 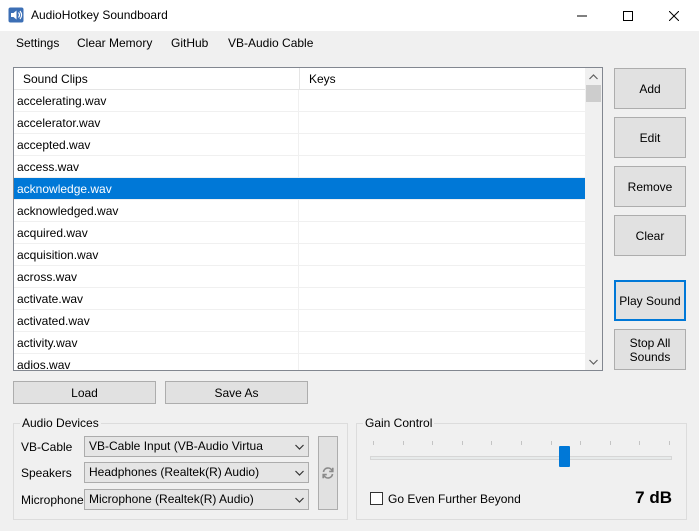 I want to click on vb-cable-select: VB-Cable Input (VB-Audio Virtua, so click(x=196, y=446).